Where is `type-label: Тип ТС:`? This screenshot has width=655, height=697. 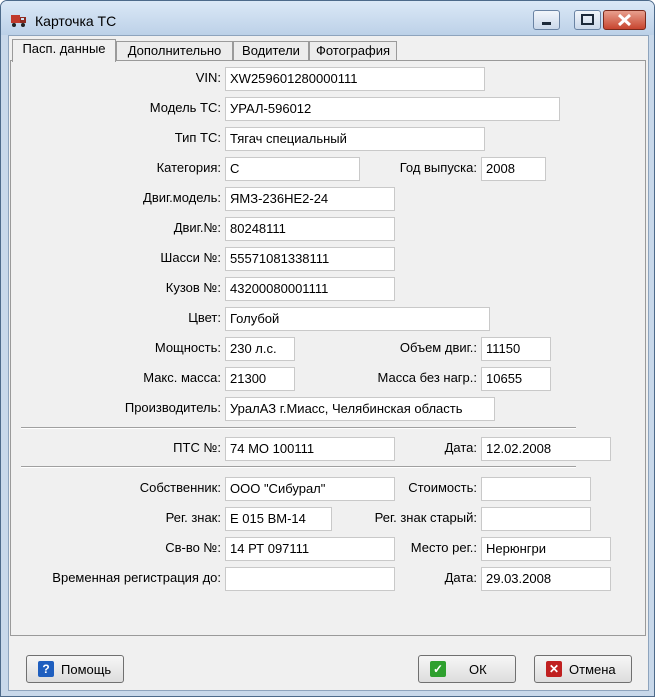 type-label: Тип ТС: is located at coordinates (197, 137).